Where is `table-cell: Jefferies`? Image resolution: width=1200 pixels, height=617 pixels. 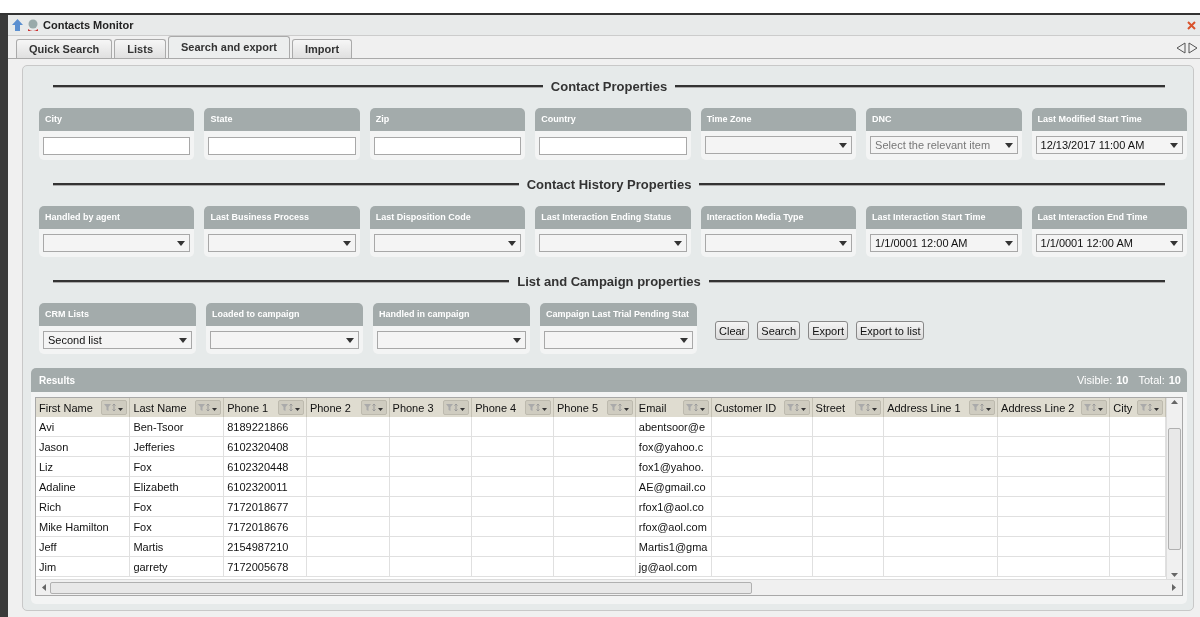
table-cell: Jefferies is located at coordinates (154, 446).